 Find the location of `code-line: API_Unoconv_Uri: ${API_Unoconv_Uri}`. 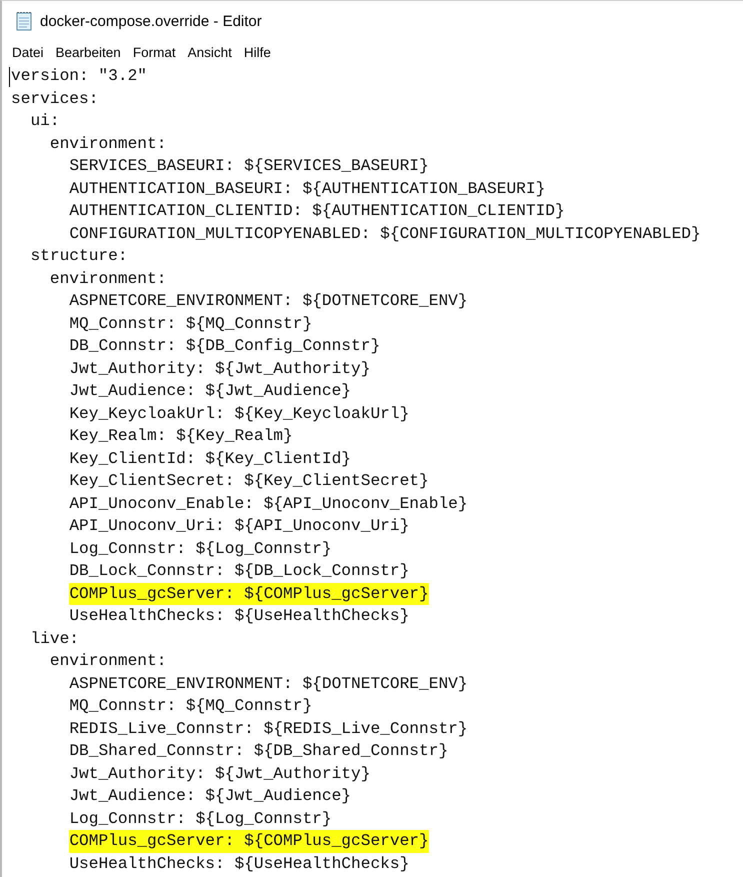

code-line: API_Unoconv_Uri: ${API_Unoconv_Uri} is located at coordinates (239, 526).